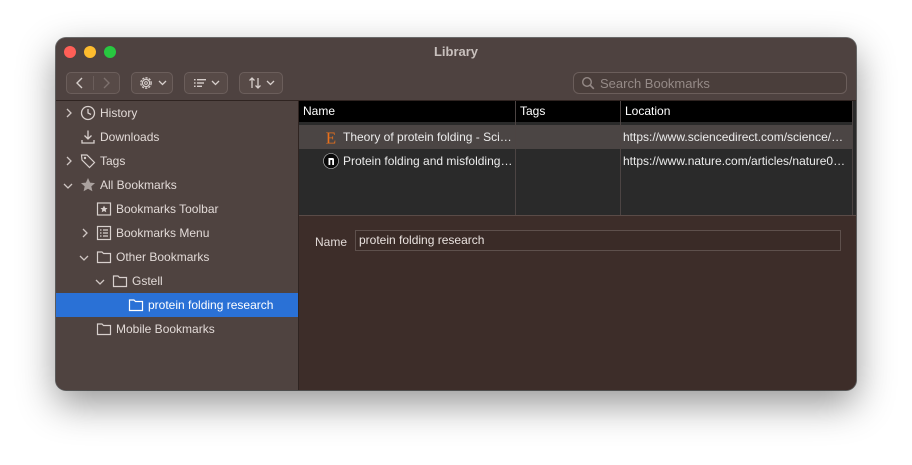 The width and height of the screenshot is (912, 465). Describe the element at coordinates (104, 209) in the screenshot. I see `toolbar-star-icon` at that location.